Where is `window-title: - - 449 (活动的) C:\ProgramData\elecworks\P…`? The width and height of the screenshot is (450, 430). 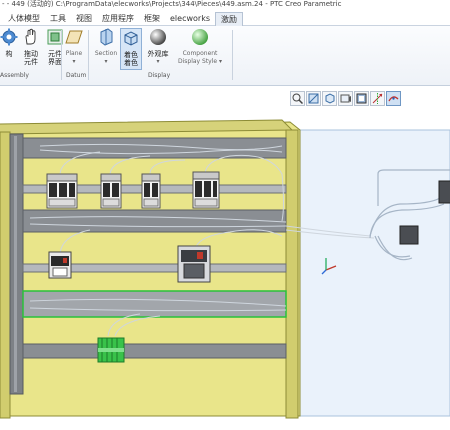
window-title: - - 449 (活动的) C:\ProgramData\elecworks\P… is located at coordinates (225, 5).